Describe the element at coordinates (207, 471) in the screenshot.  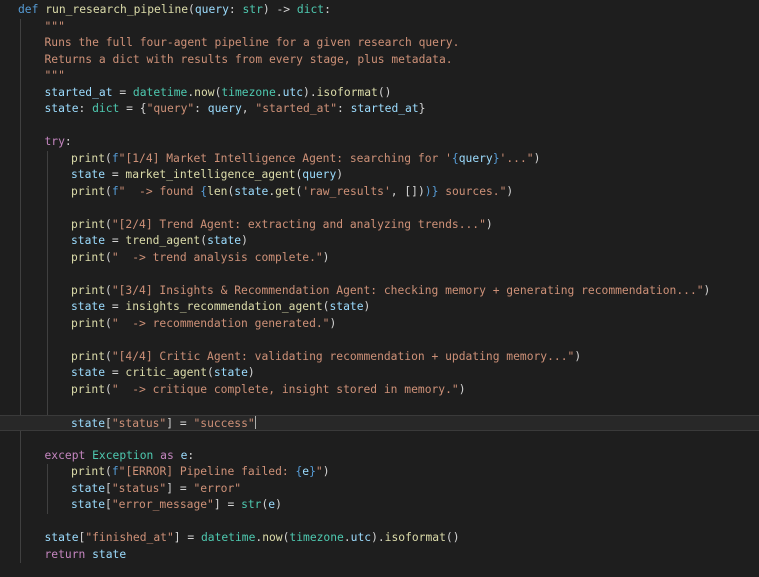
I see `code-token: "[ERROR] Pipeline failed:` at that location.